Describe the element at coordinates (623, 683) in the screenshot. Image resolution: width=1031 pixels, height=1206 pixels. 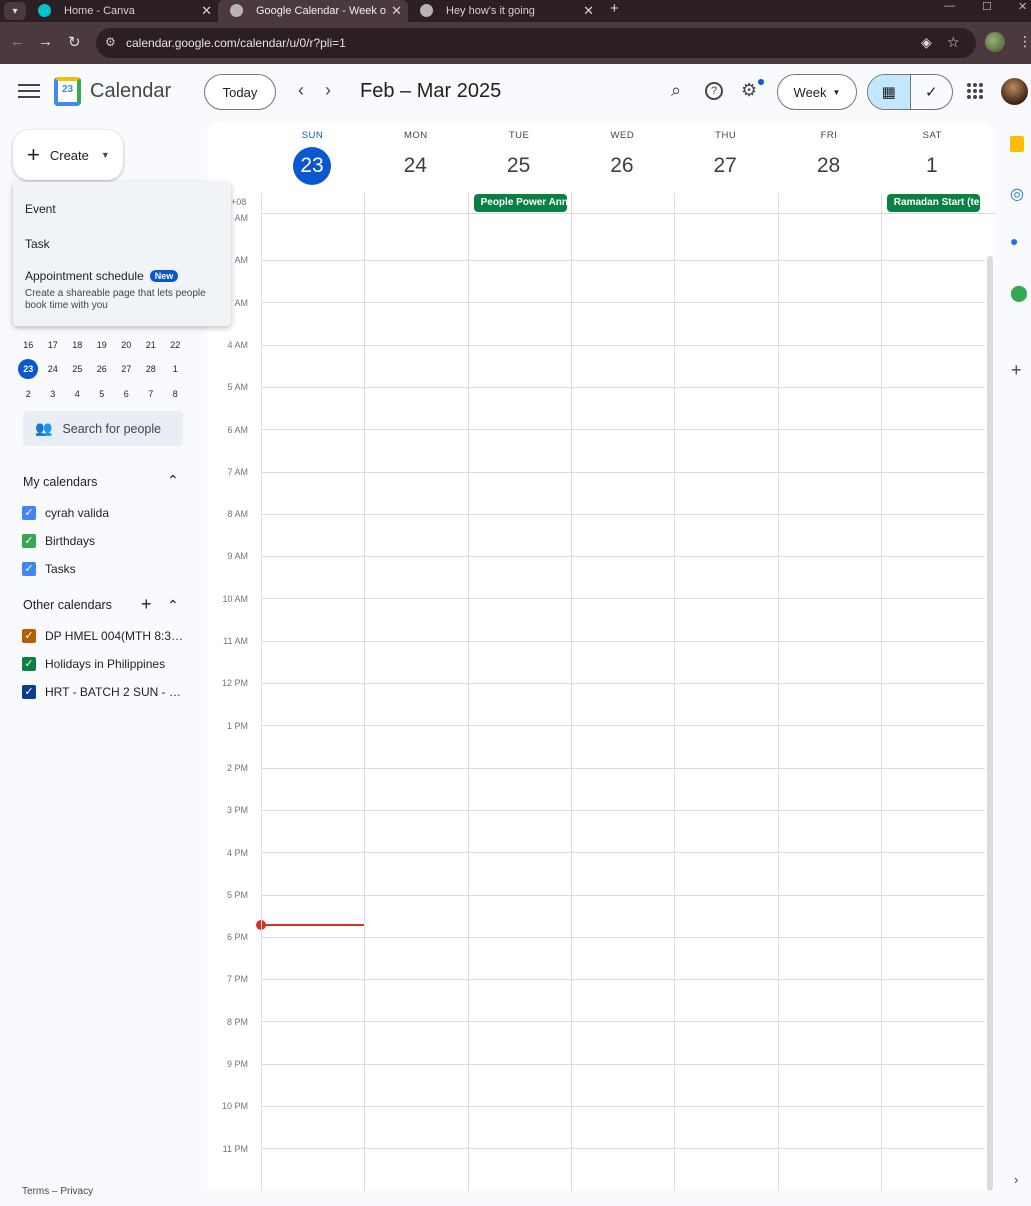
I see `hour-gridline` at that location.